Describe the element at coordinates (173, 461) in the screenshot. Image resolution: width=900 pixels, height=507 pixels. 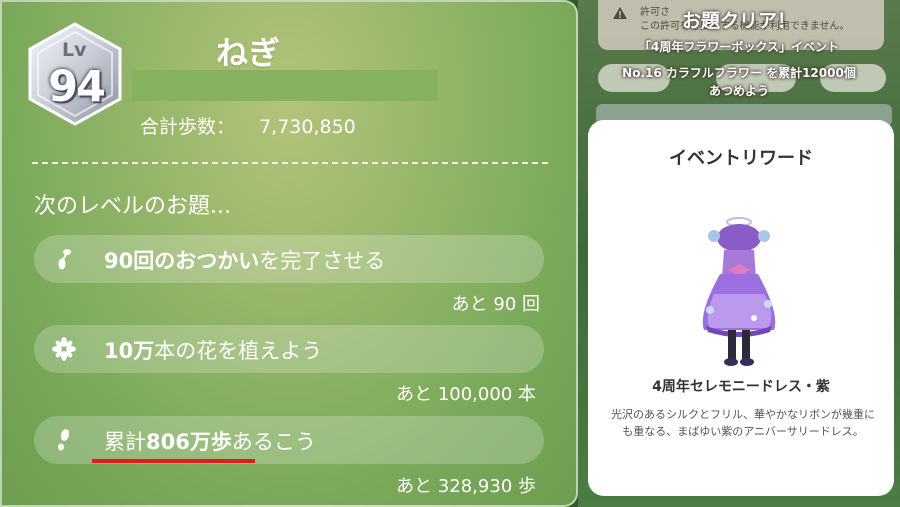
I see `red-underline-annotation` at that location.